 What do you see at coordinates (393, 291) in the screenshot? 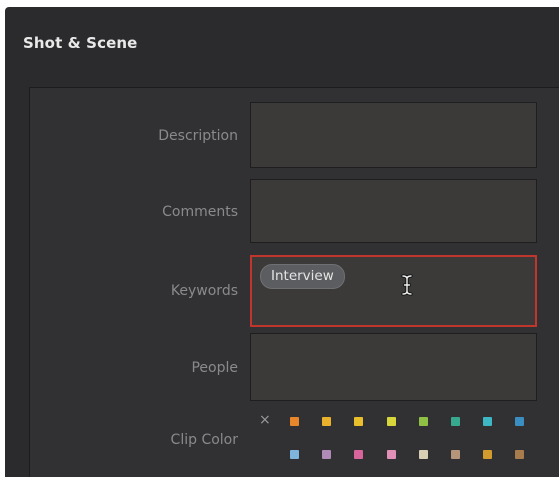
I see `keywords-field: Interview` at bounding box center [393, 291].